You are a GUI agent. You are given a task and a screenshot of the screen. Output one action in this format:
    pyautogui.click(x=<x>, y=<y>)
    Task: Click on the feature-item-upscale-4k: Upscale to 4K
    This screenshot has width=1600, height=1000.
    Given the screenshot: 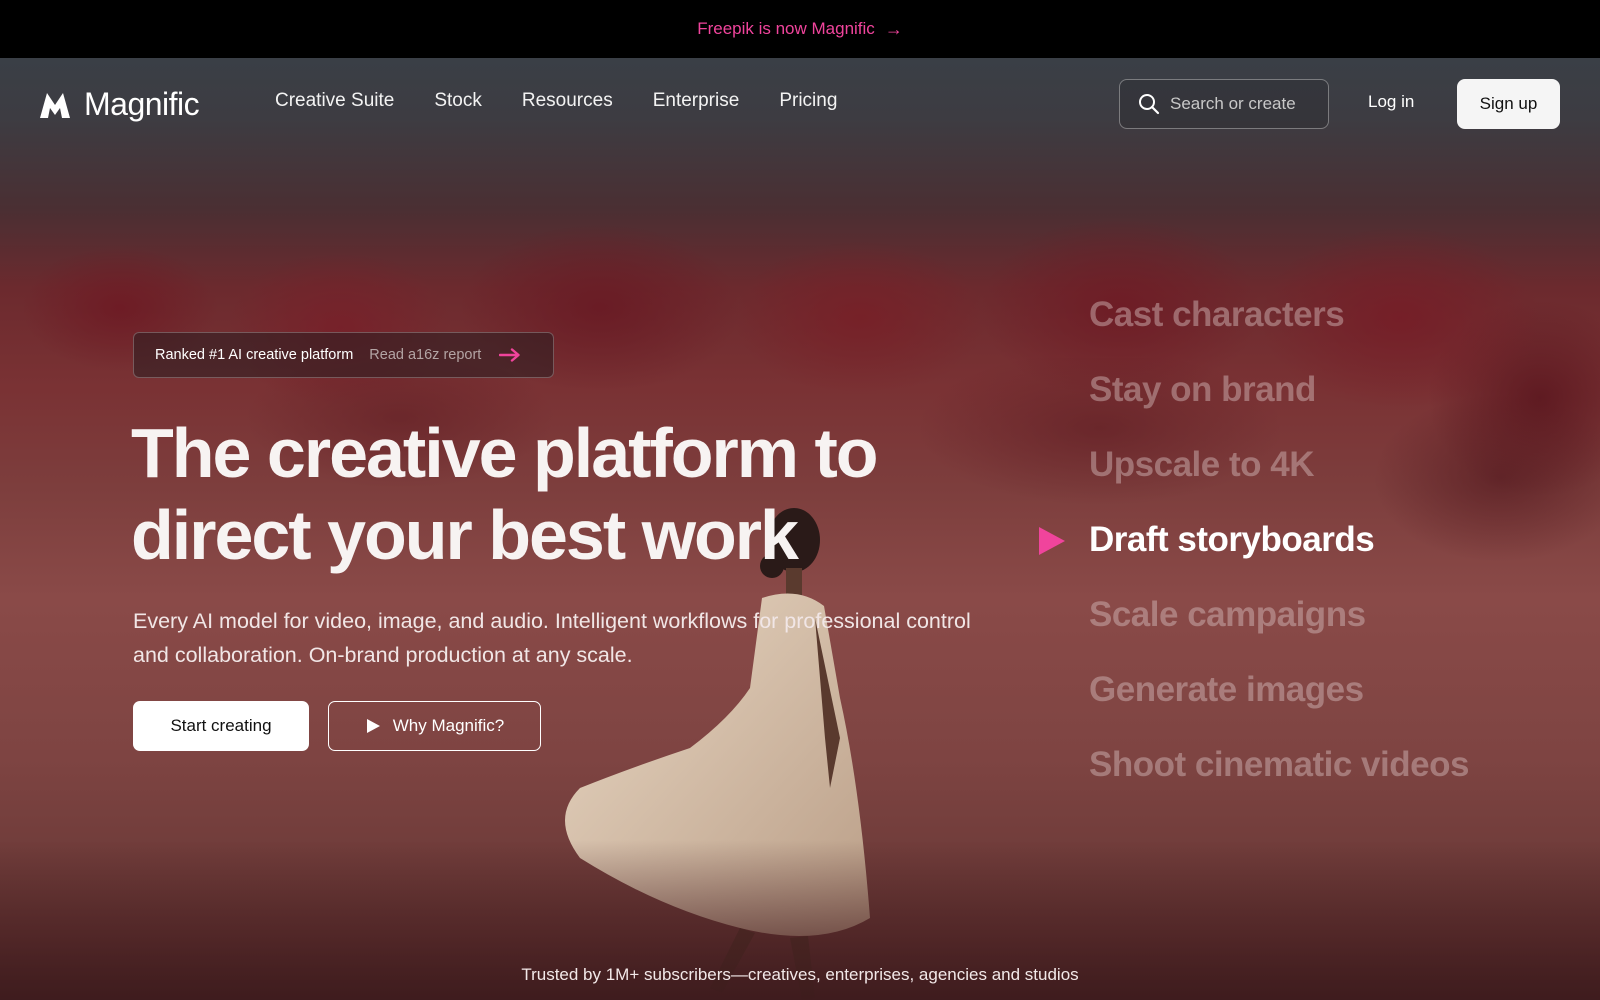 What is the action you would take?
    pyautogui.click(x=1279, y=477)
    